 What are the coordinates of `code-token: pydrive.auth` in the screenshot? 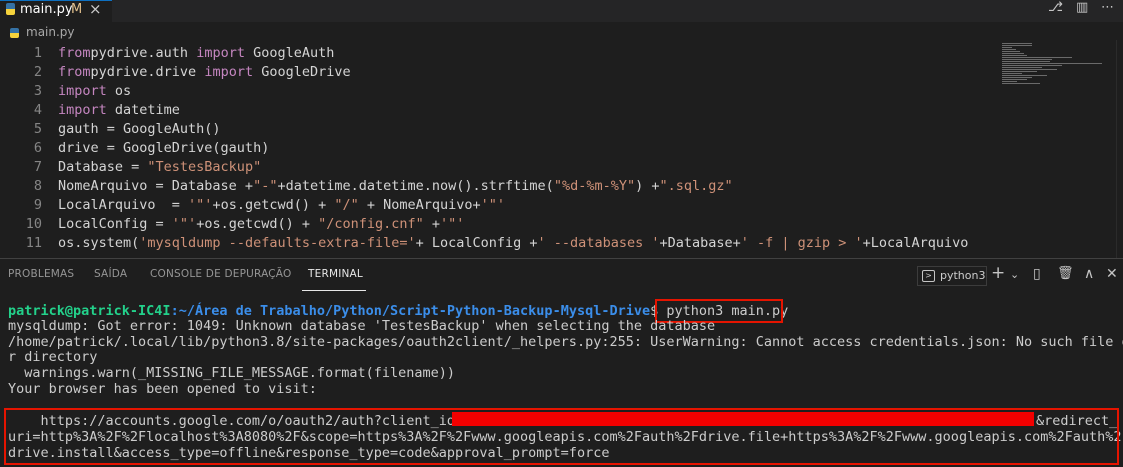 It's located at (143, 53).